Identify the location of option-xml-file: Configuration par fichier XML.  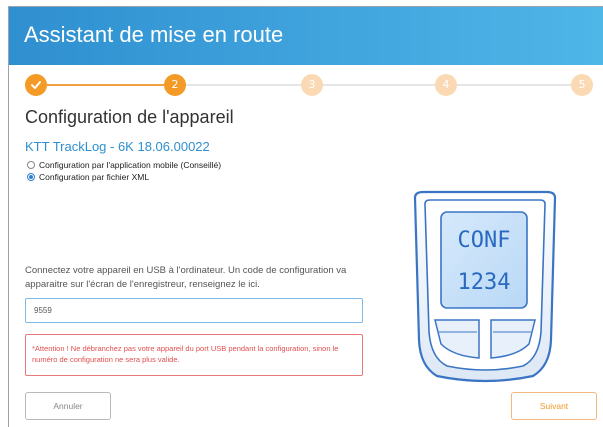
(88, 177).